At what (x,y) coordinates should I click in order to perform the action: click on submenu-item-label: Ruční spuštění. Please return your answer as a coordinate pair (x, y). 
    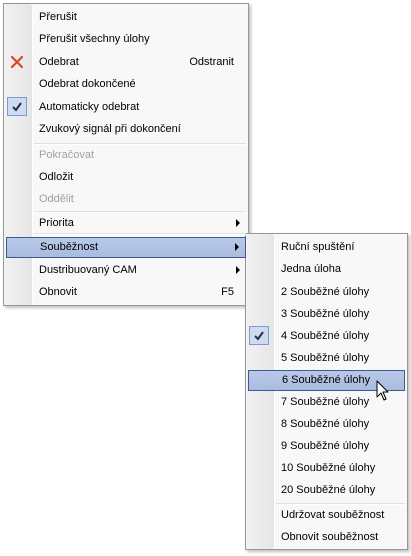
    Looking at the image, I should click on (318, 247).